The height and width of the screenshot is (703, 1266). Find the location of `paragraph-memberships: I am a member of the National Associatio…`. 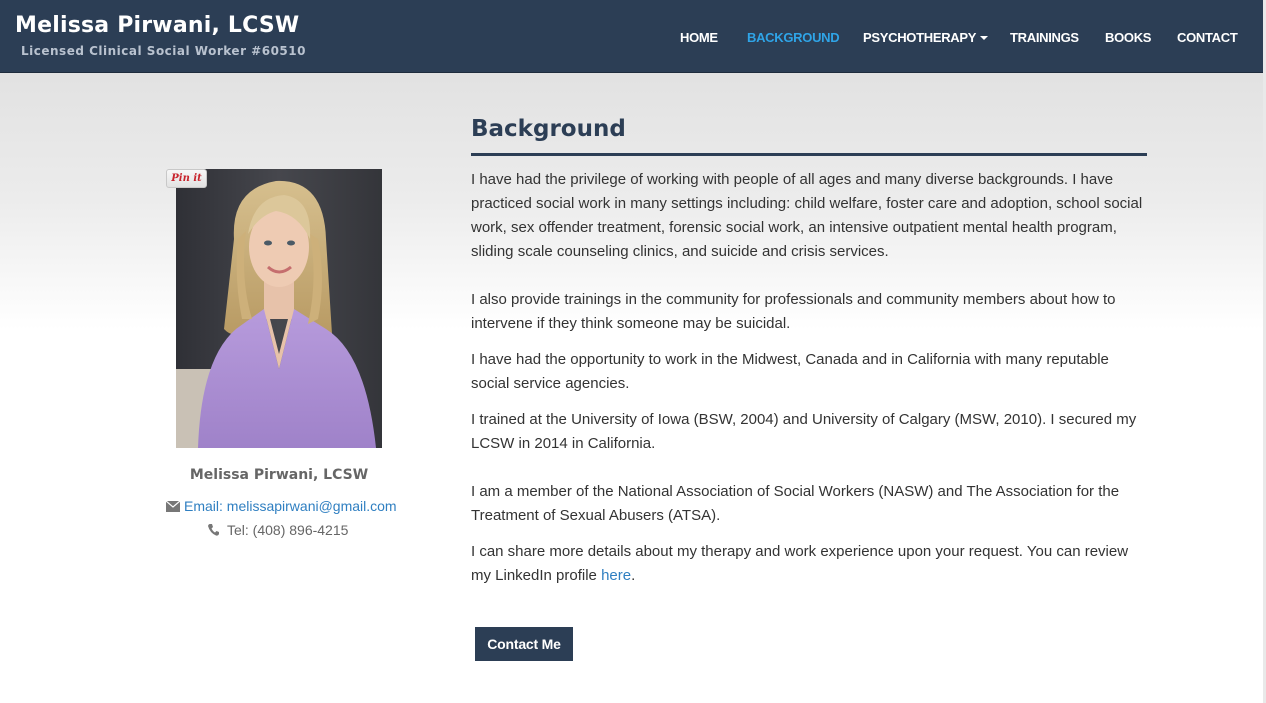

paragraph-memberships: I am a member of the National Associatio… is located at coordinates (795, 503).